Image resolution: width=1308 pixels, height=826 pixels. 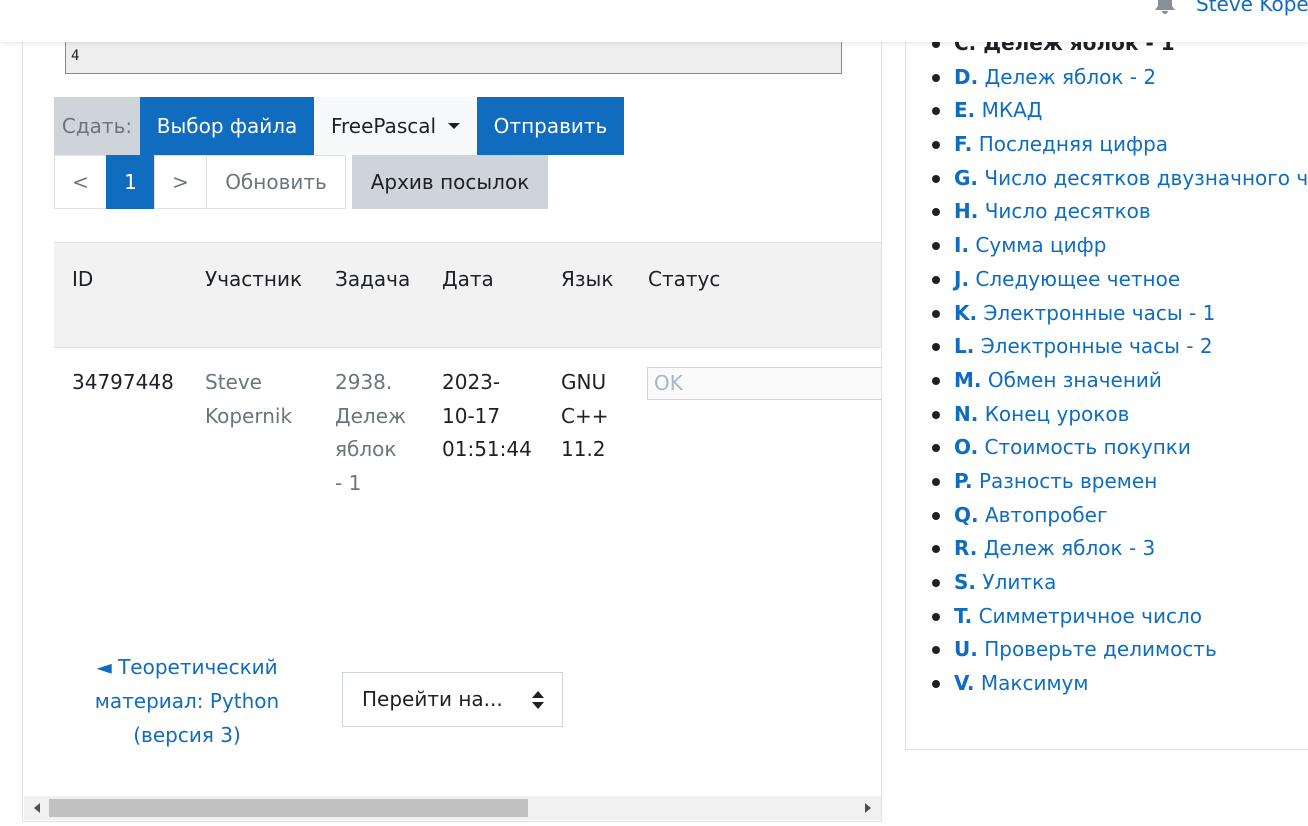 I want to click on send-button: Отправить, so click(x=550, y=126).